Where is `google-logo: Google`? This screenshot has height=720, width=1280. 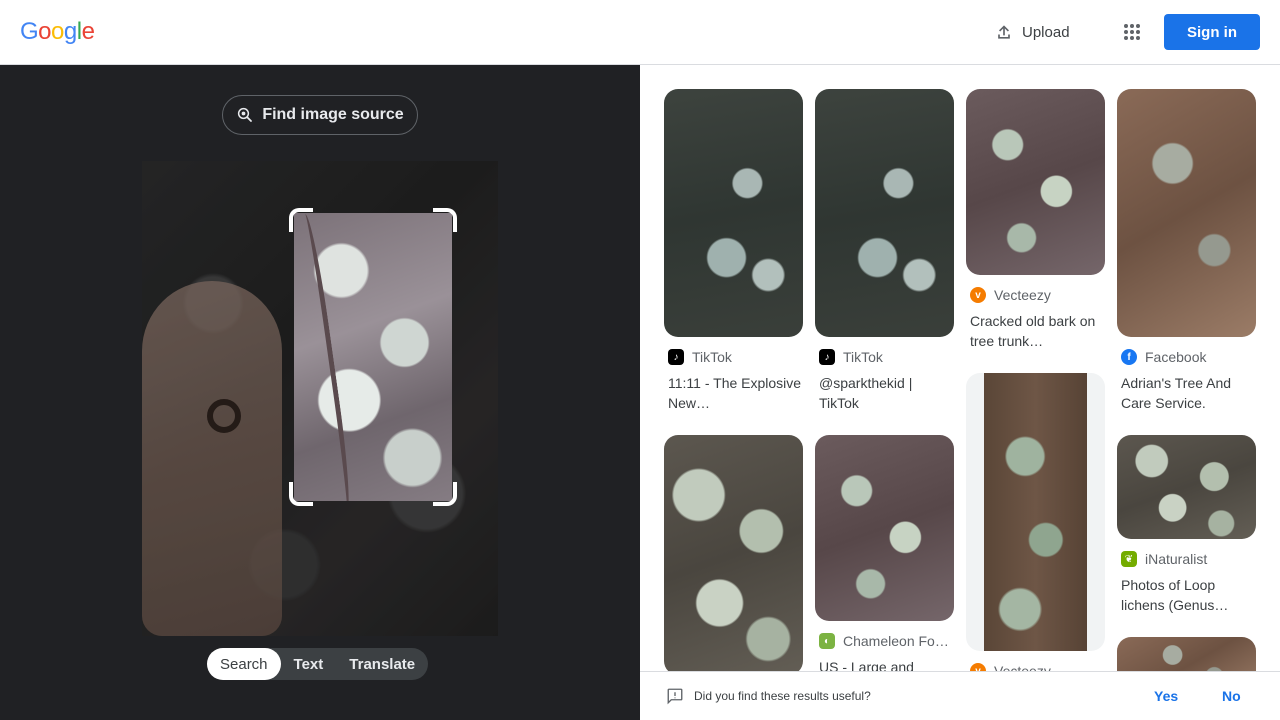
google-logo: Google is located at coordinates (57, 32).